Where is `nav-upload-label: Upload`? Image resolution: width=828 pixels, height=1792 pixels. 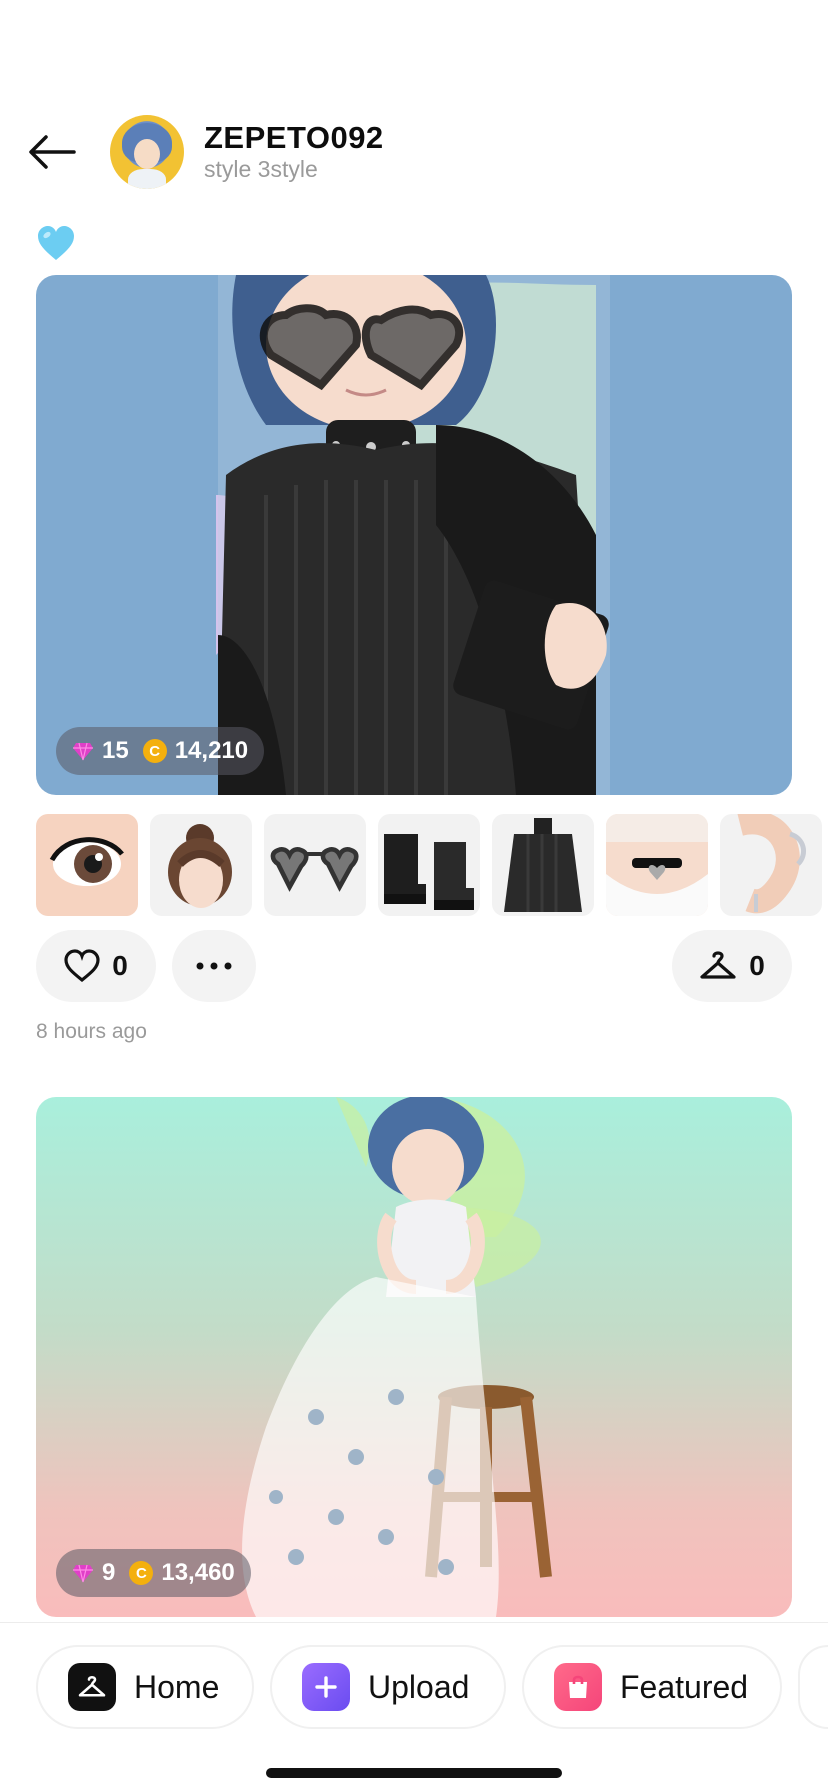 nav-upload-label: Upload is located at coordinates (419, 1686).